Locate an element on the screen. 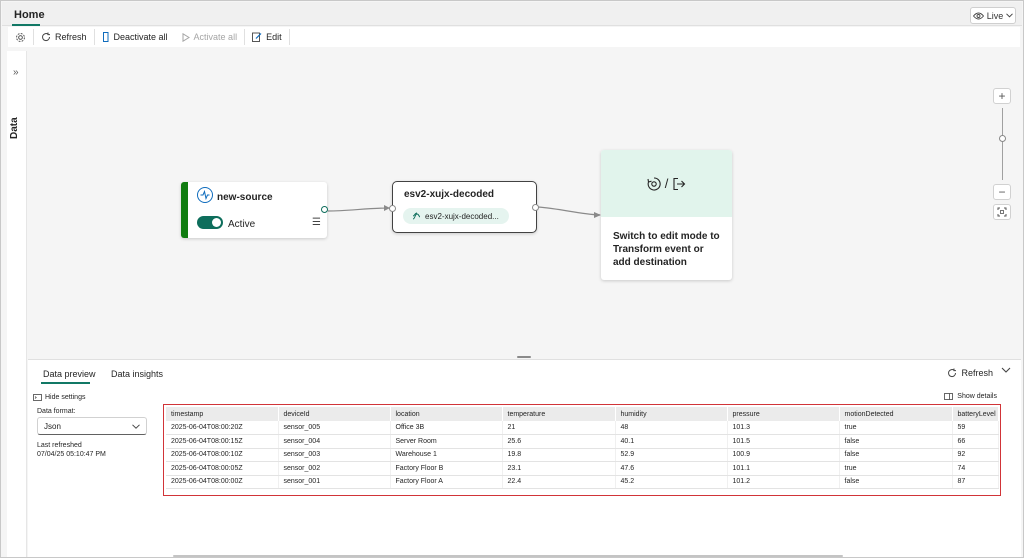  collapse-panel-chevron-icon is located at coordinates (1006, 371).